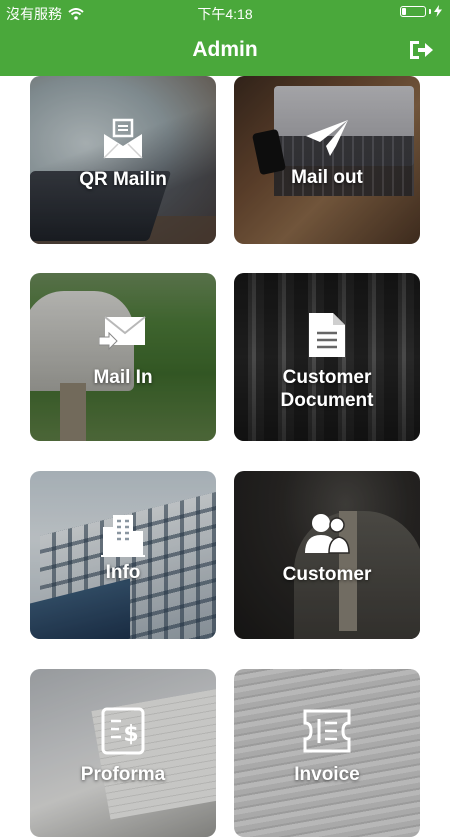 The height and width of the screenshot is (837, 450). What do you see at coordinates (123, 535) in the screenshot?
I see `building-icon` at bounding box center [123, 535].